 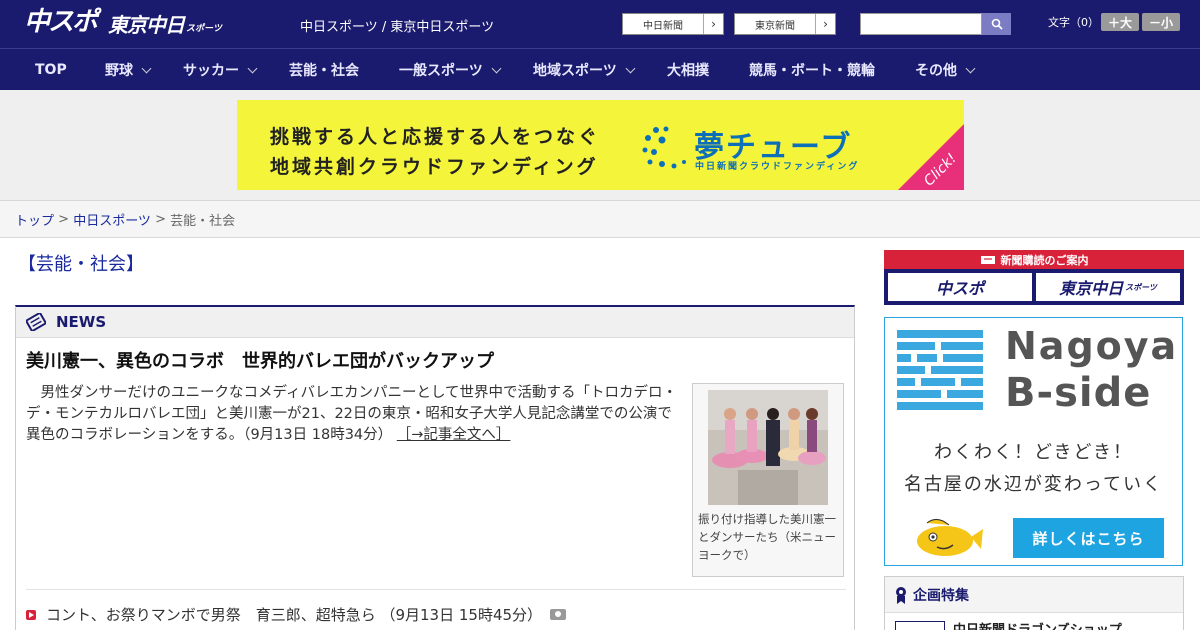 I want to click on bside-title-2: B-side, so click(x=1078, y=393).